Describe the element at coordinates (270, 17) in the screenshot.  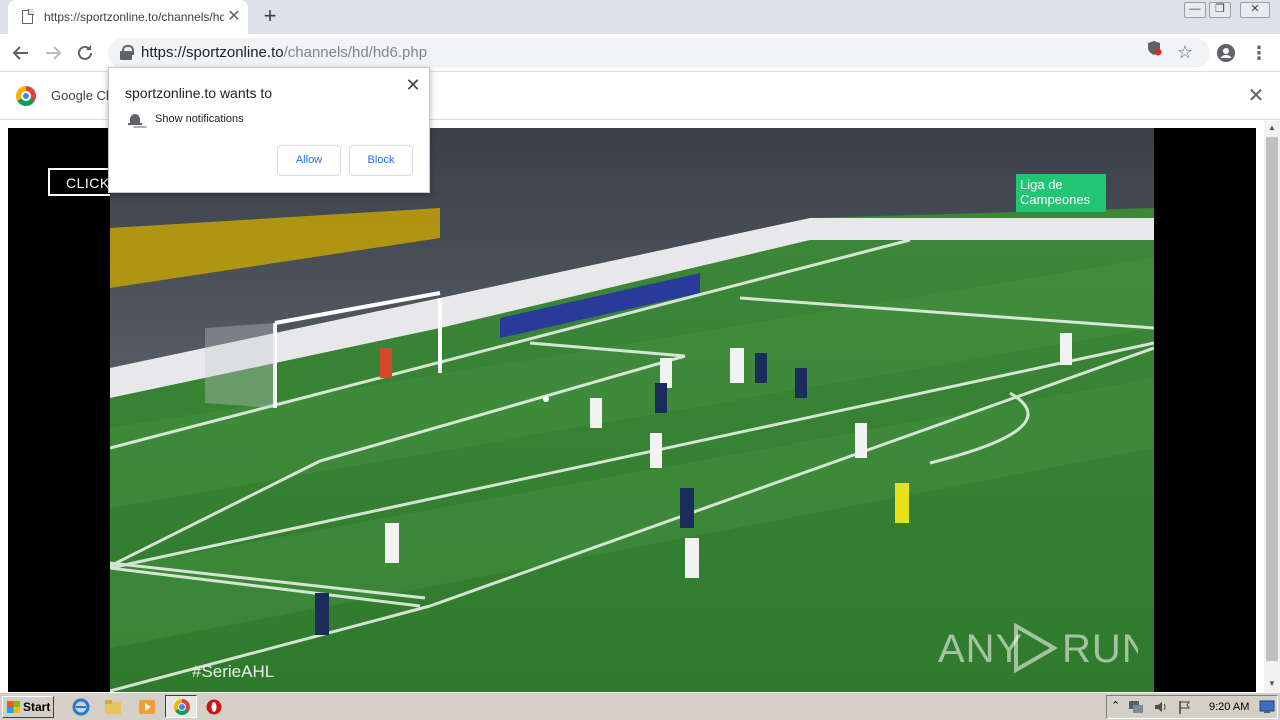
I see `new-tab-button: +` at that location.